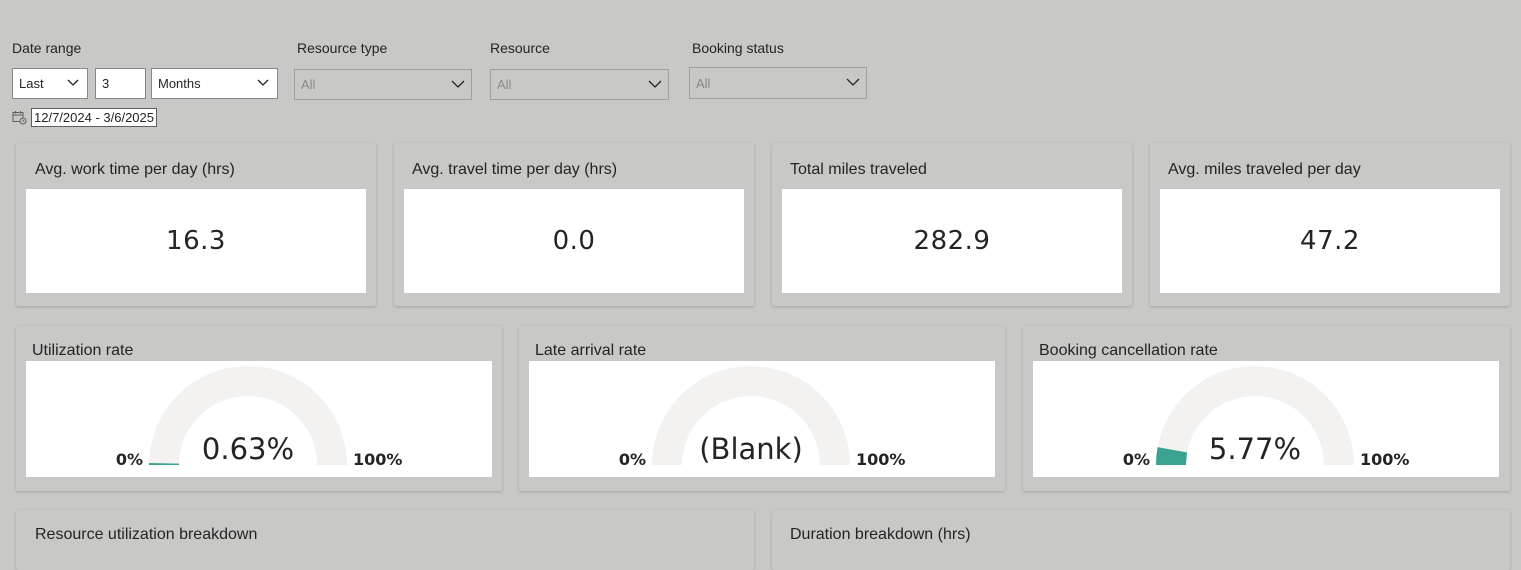 Image resolution: width=1521 pixels, height=570 pixels. I want to click on date-count-input: 3, so click(120, 83).